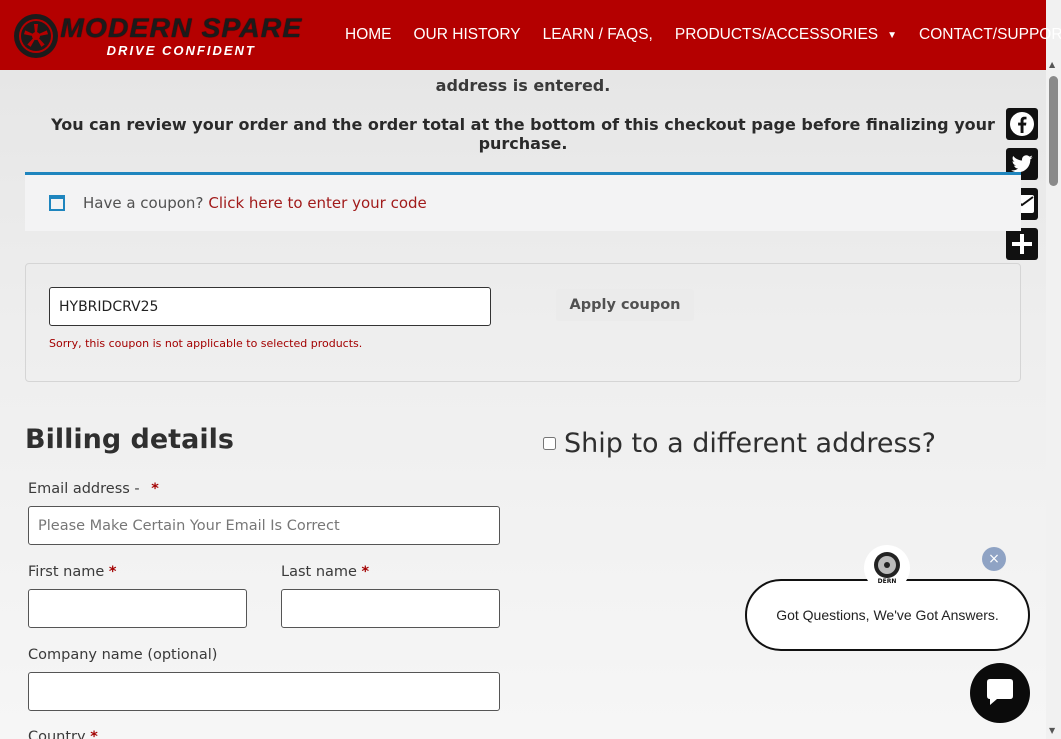 The height and width of the screenshot is (739, 1061). What do you see at coordinates (66, 572) in the screenshot?
I see `first-name-label-text: First name` at bounding box center [66, 572].